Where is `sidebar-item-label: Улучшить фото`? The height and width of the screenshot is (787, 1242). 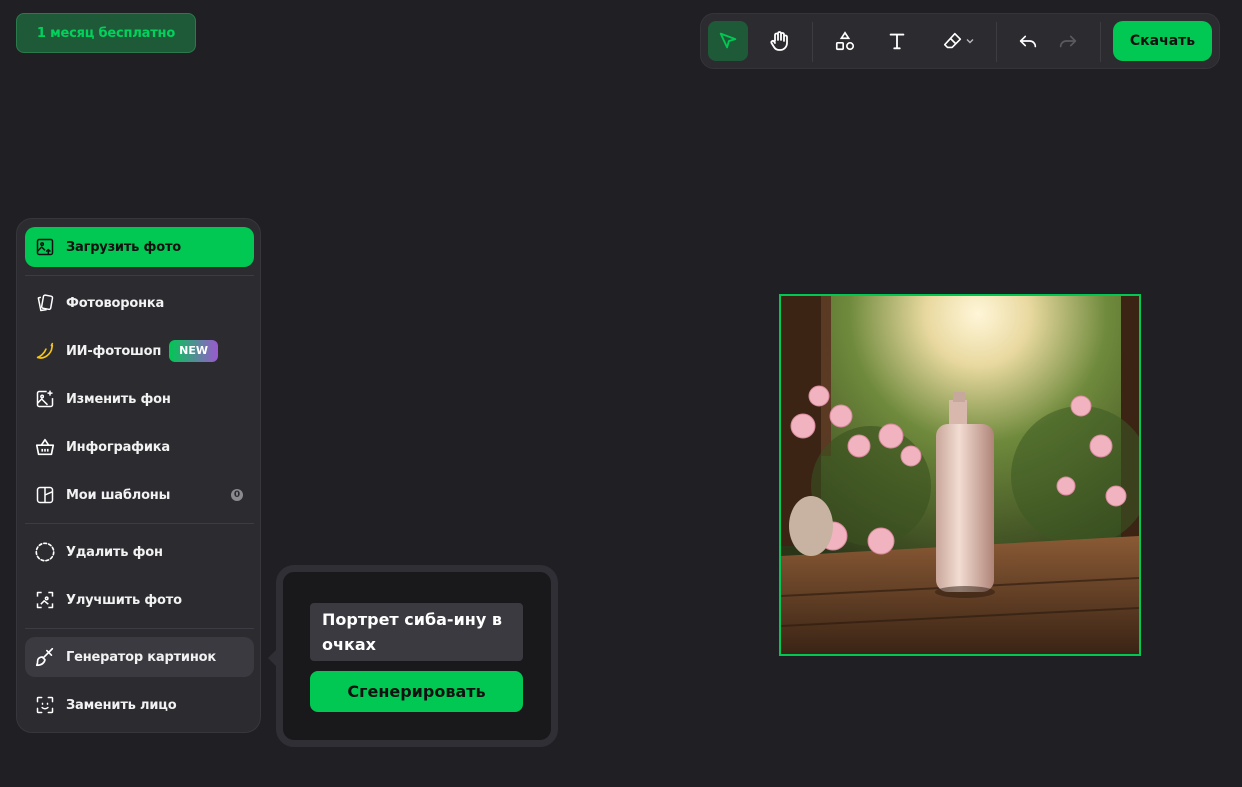 sidebar-item-label: Улучшить фото is located at coordinates (124, 600).